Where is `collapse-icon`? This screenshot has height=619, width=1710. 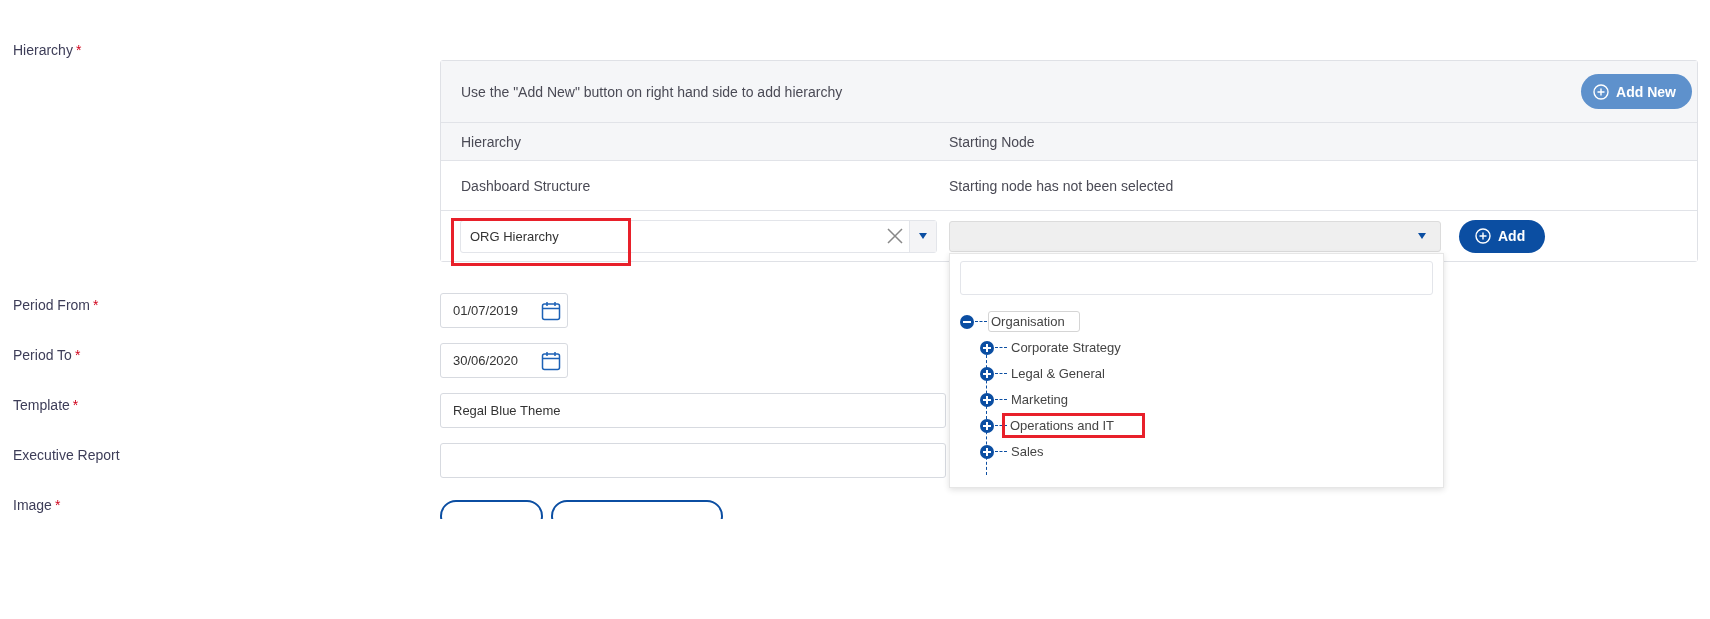
collapse-icon is located at coordinates (967, 321).